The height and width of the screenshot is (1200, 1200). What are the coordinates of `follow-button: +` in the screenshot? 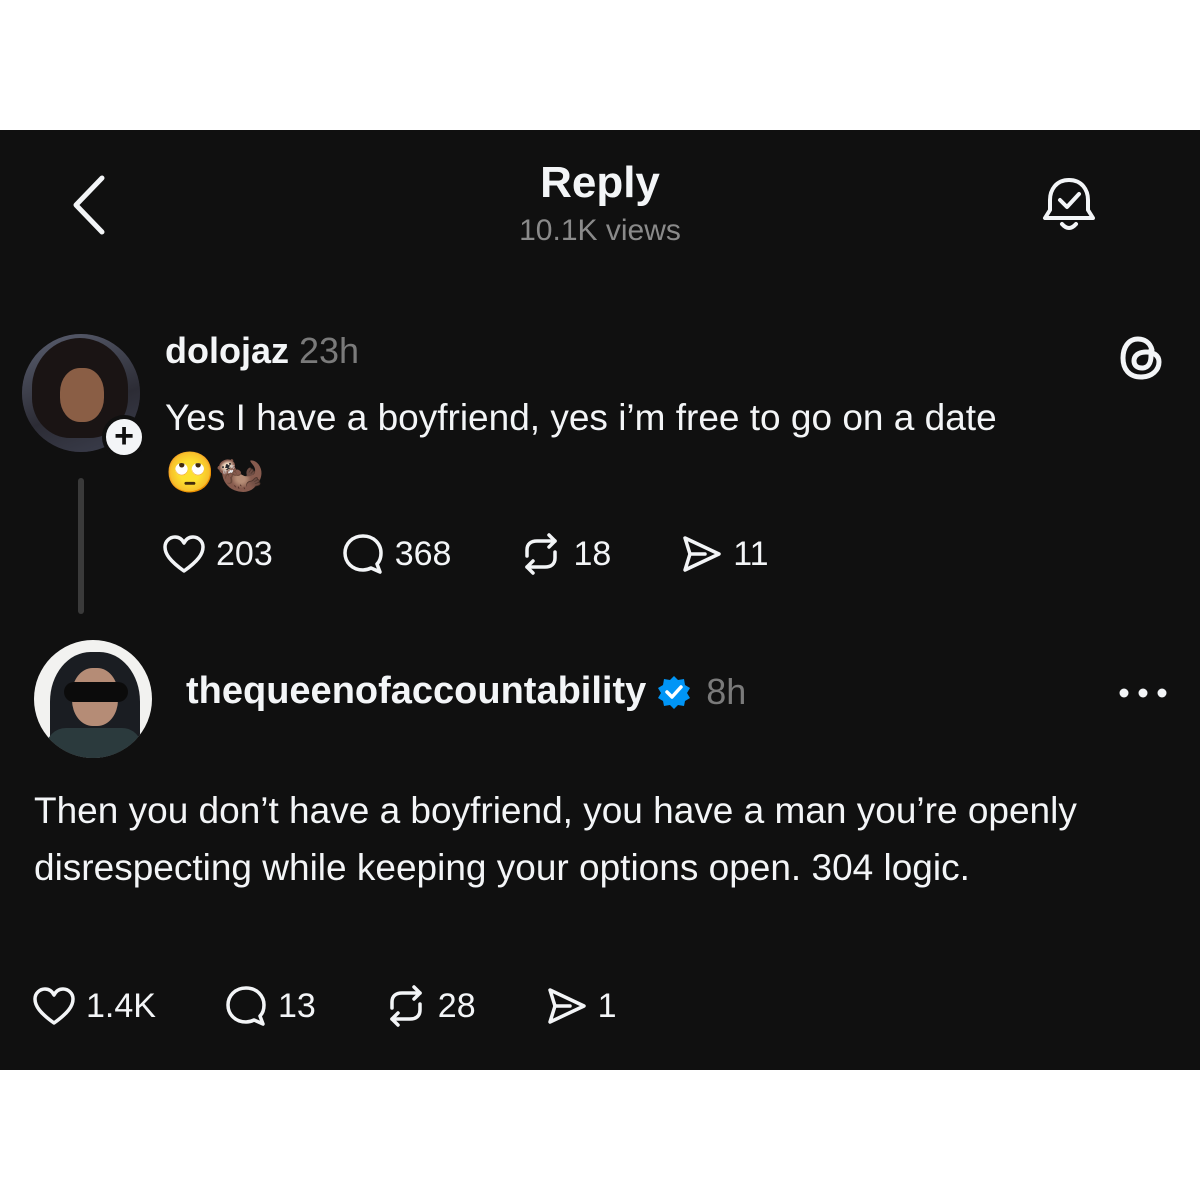 It's located at (124, 437).